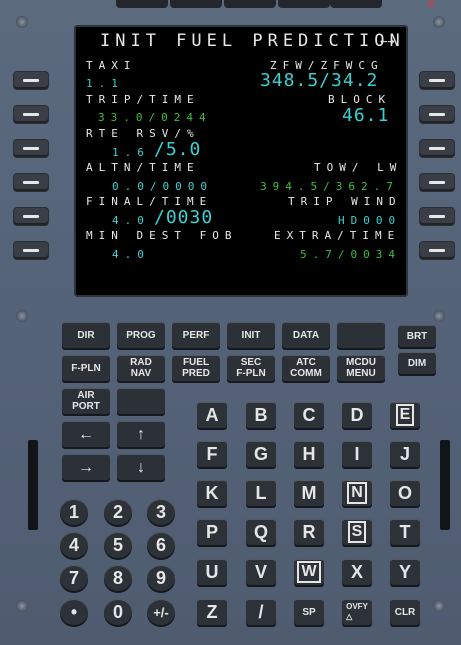 The image size is (461, 645). What do you see at coordinates (309, 532) in the screenshot?
I see `key-r: R` at bounding box center [309, 532].